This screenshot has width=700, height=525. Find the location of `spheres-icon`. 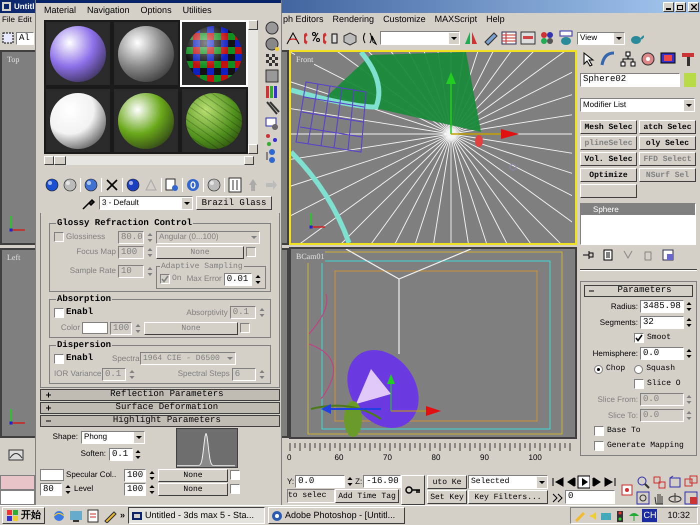

spheres-icon is located at coordinates (91, 184).